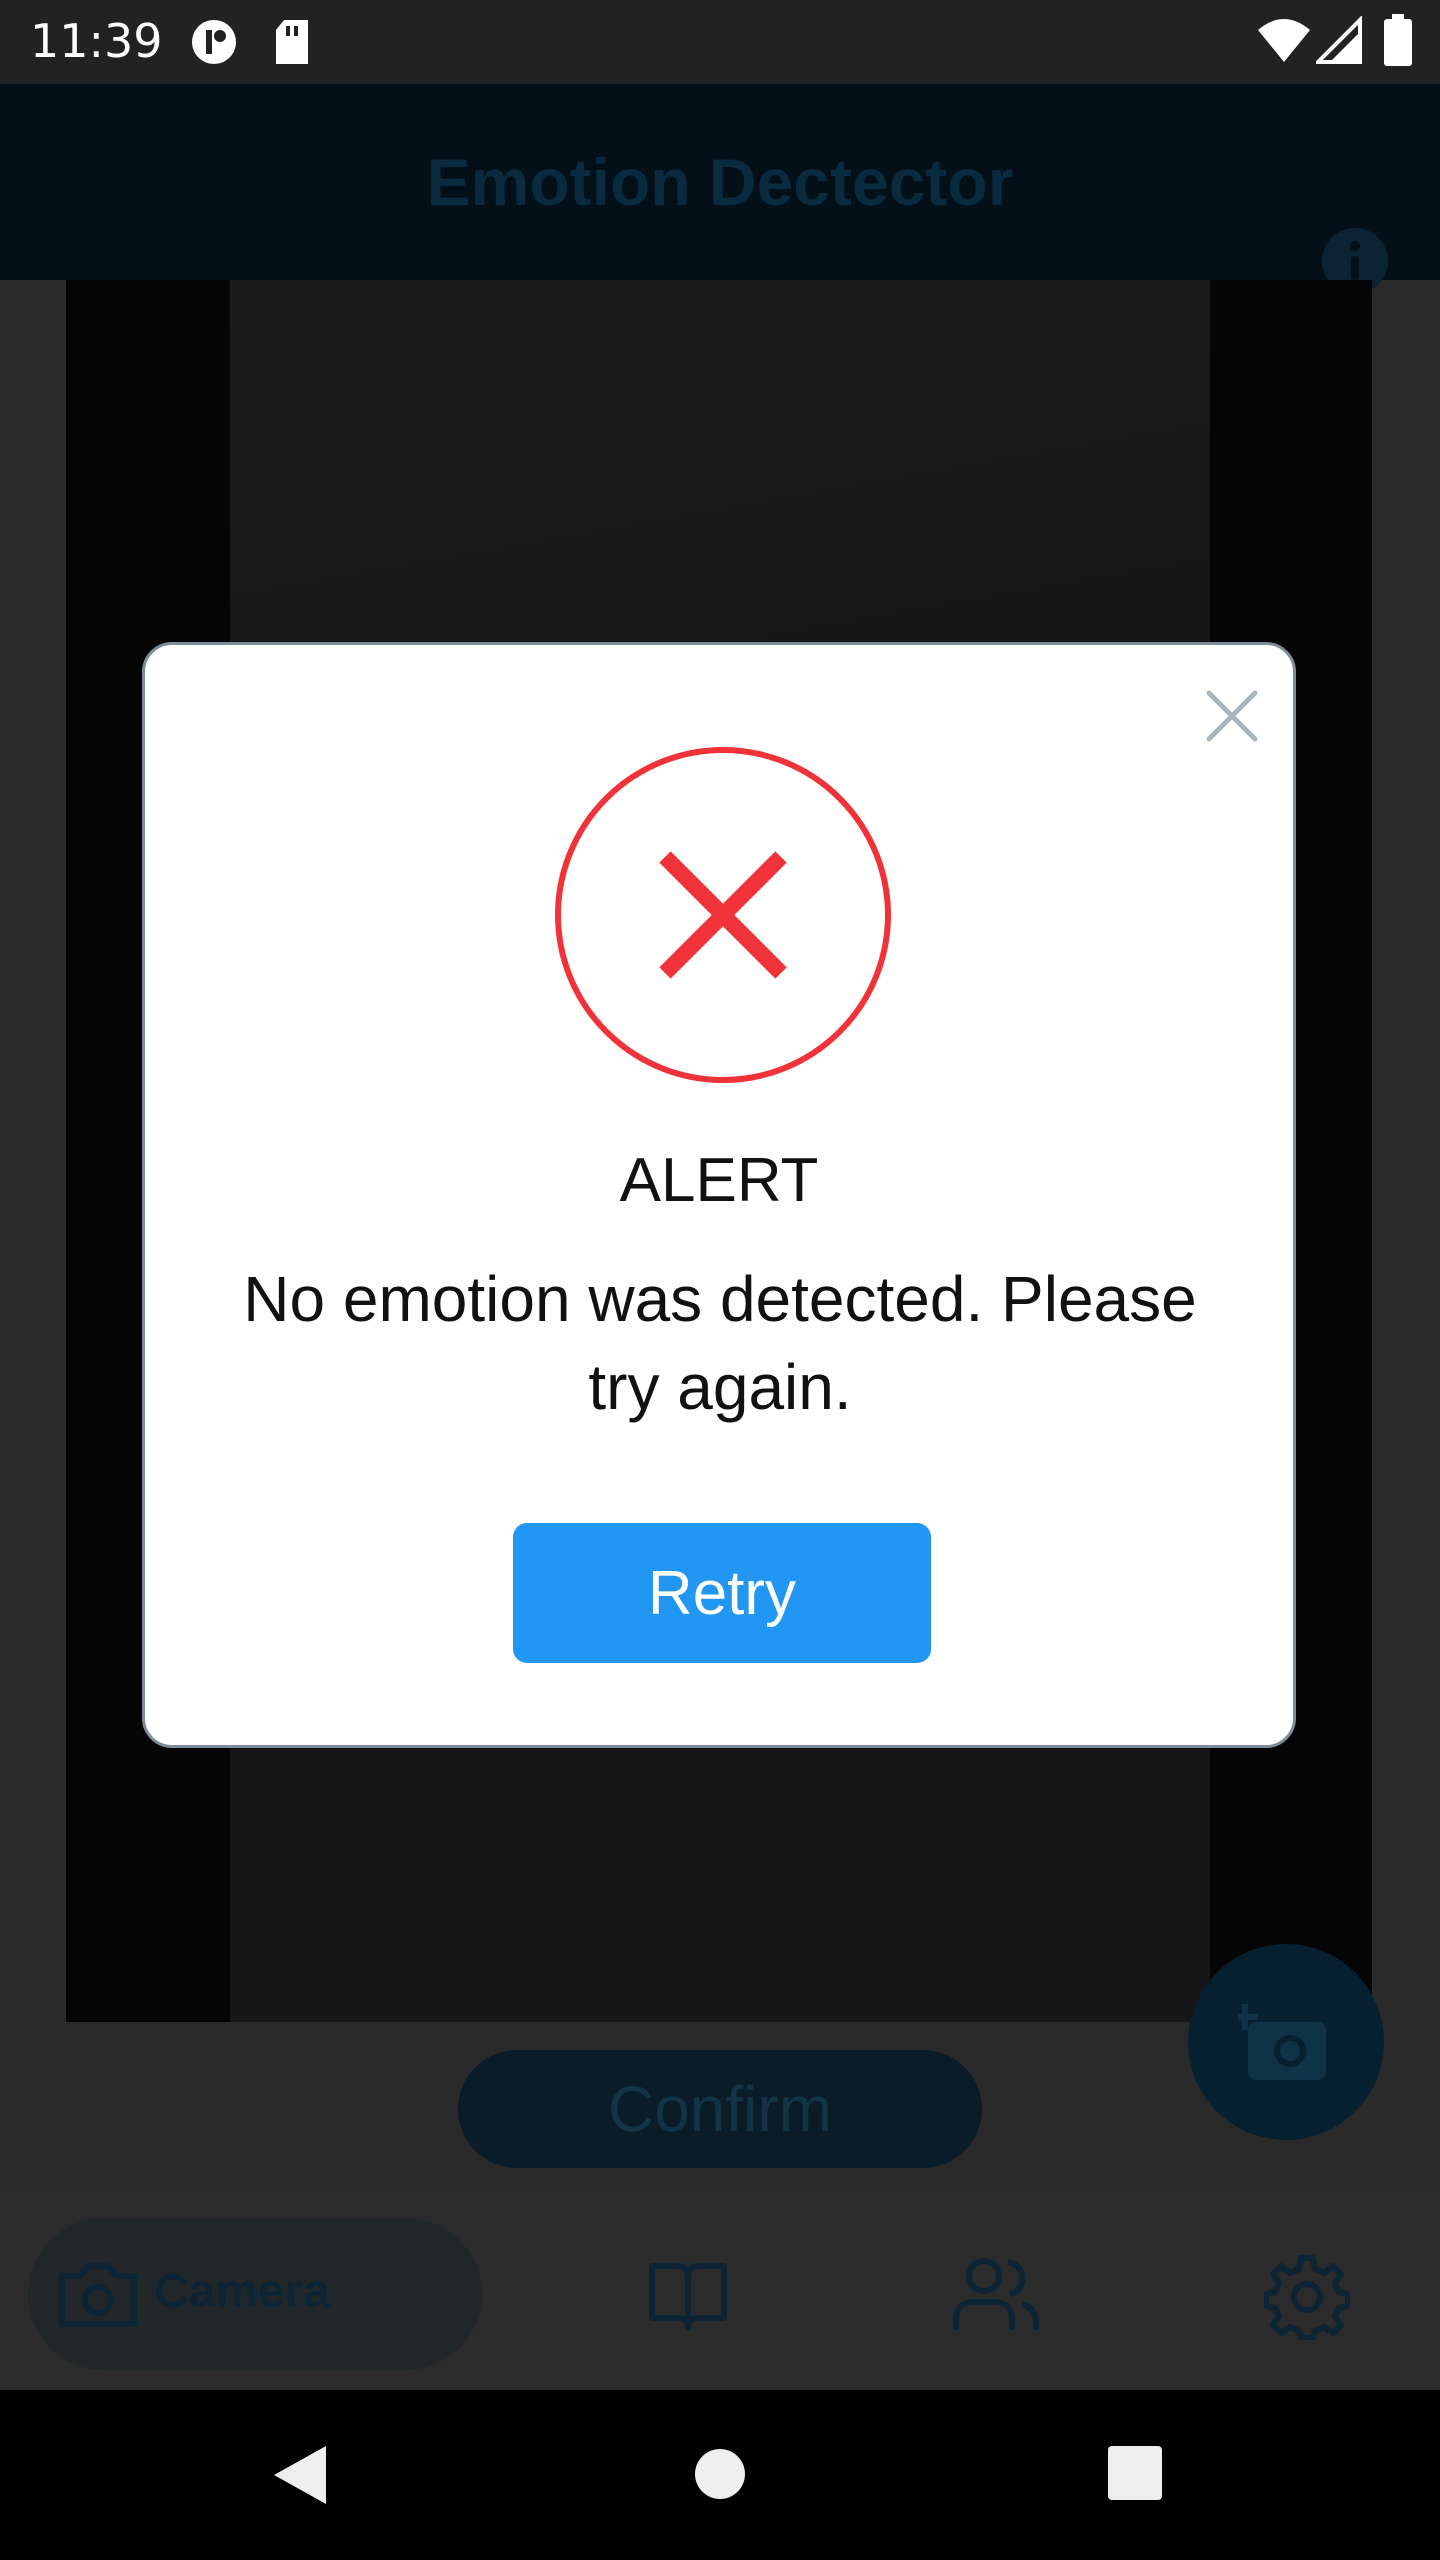 The image size is (1440, 2560). I want to click on status-bar: 11:39, so click(720, 42).